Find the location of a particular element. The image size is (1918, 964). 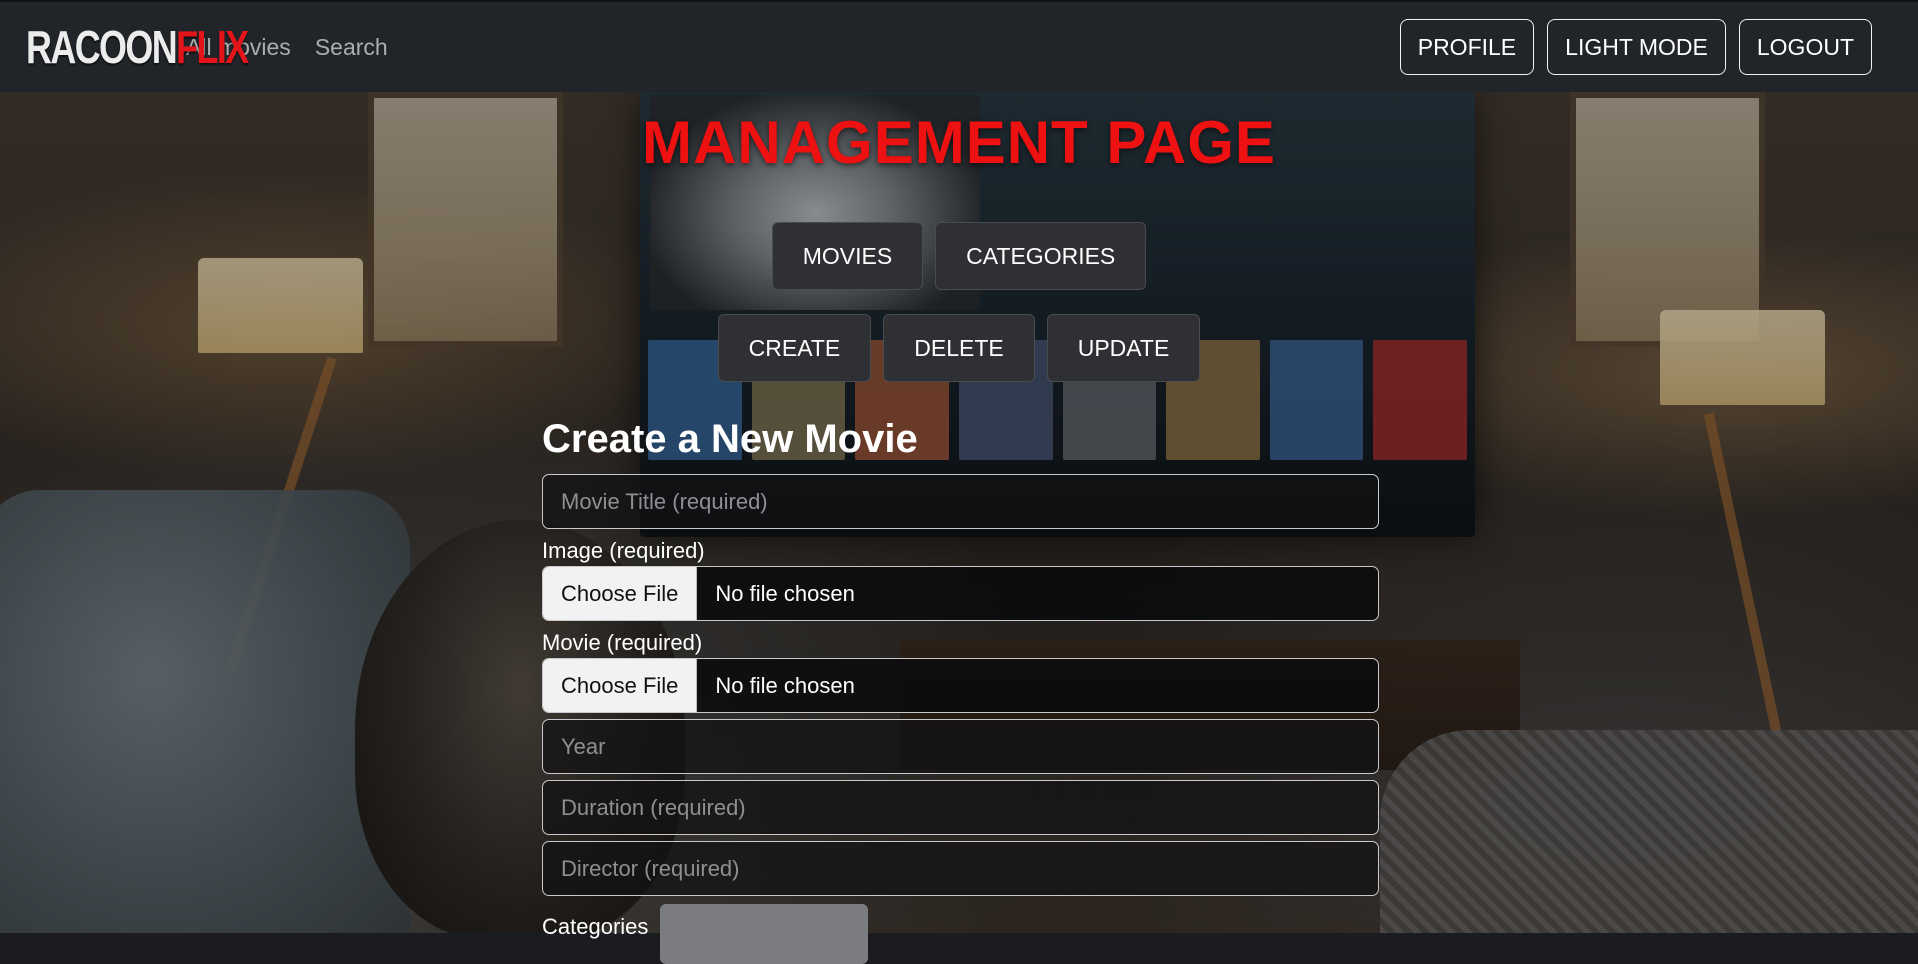

page-title: MANAGEMENT PAGE is located at coordinates (959, 142).